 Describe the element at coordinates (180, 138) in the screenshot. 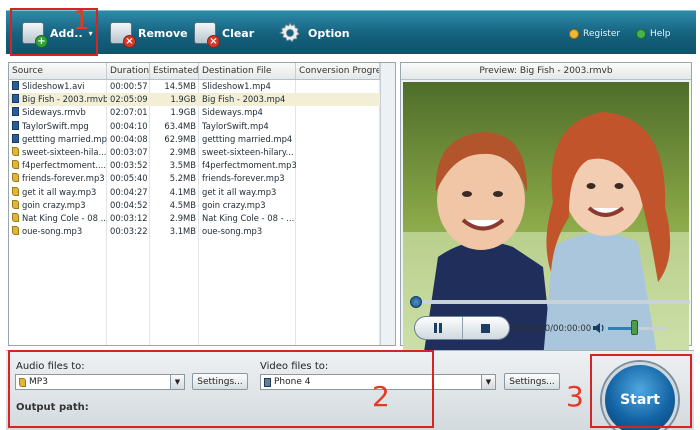

I see `size-cell: 62.9MB` at that location.